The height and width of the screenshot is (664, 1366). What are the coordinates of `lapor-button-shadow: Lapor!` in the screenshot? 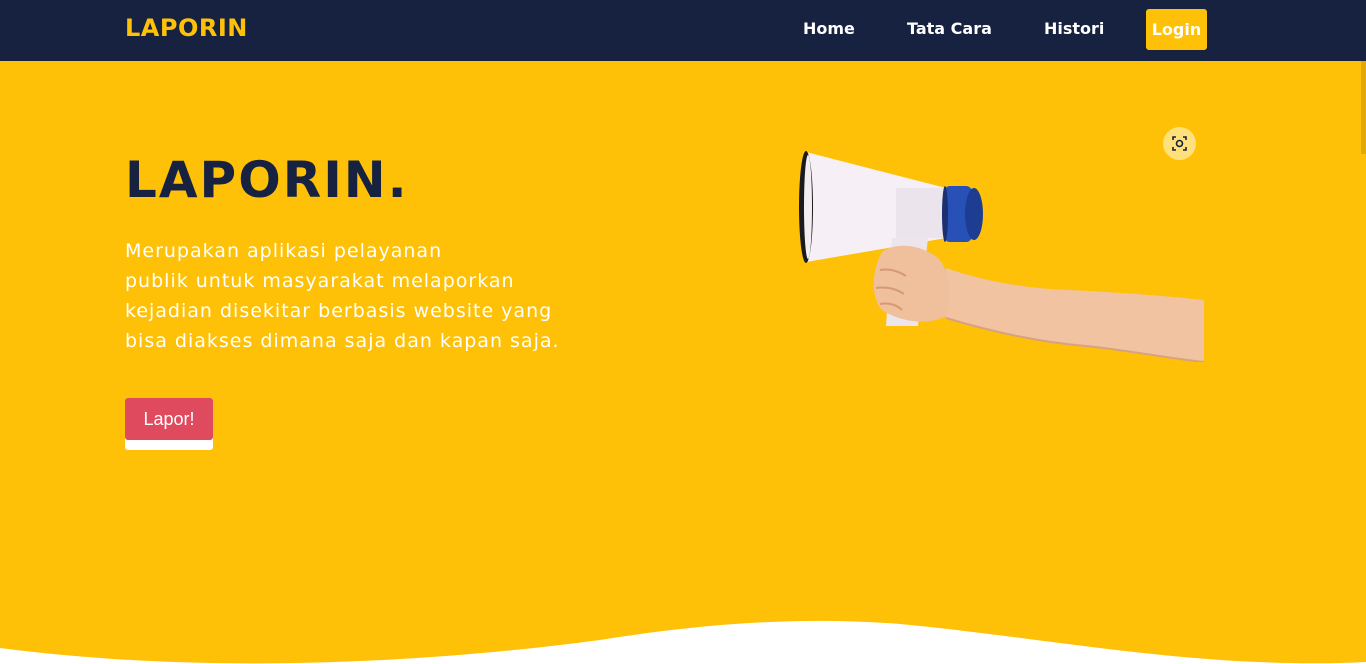 It's located at (169, 424).